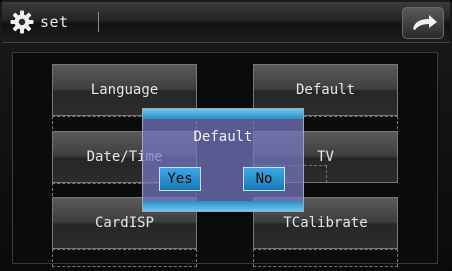 The height and width of the screenshot is (271, 452). I want to click on dialog-bottom-bar, so click(223, 206).